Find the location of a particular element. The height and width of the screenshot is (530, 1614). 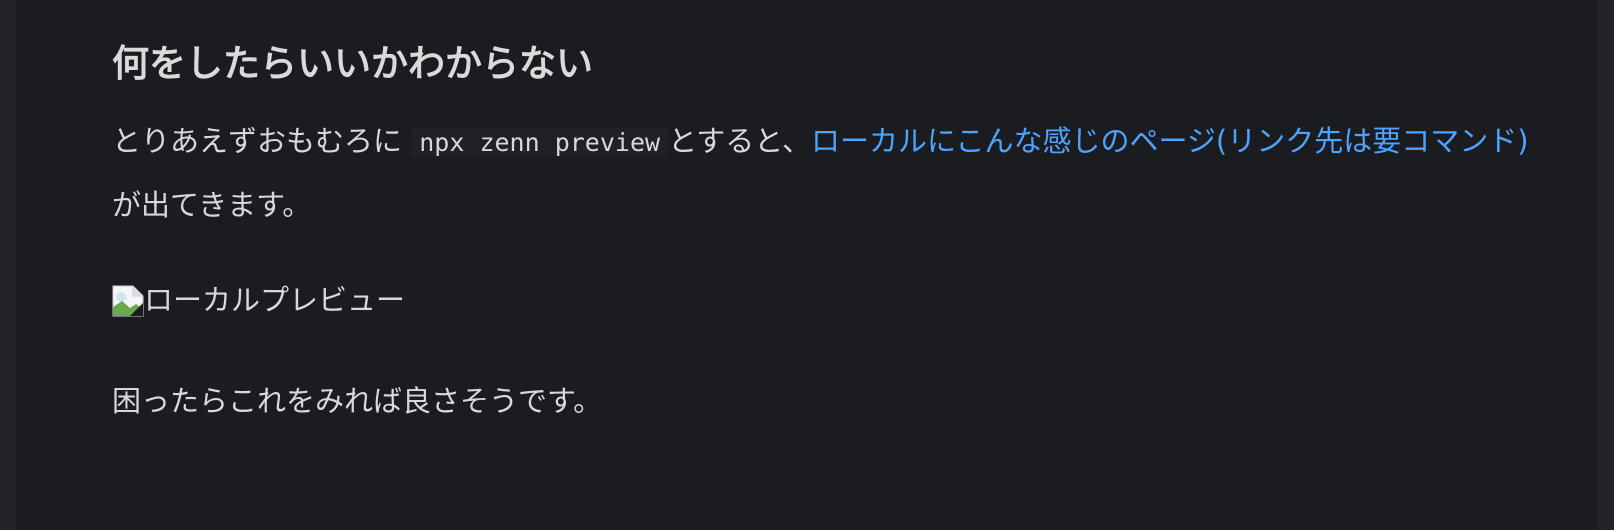

intro-text-after-code: とすると、 is located at coordinates (740, 141).